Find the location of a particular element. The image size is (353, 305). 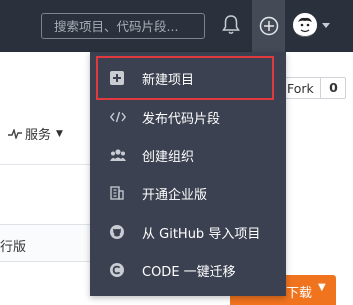

fork-count: 0 is located at coordinates (333, 88).